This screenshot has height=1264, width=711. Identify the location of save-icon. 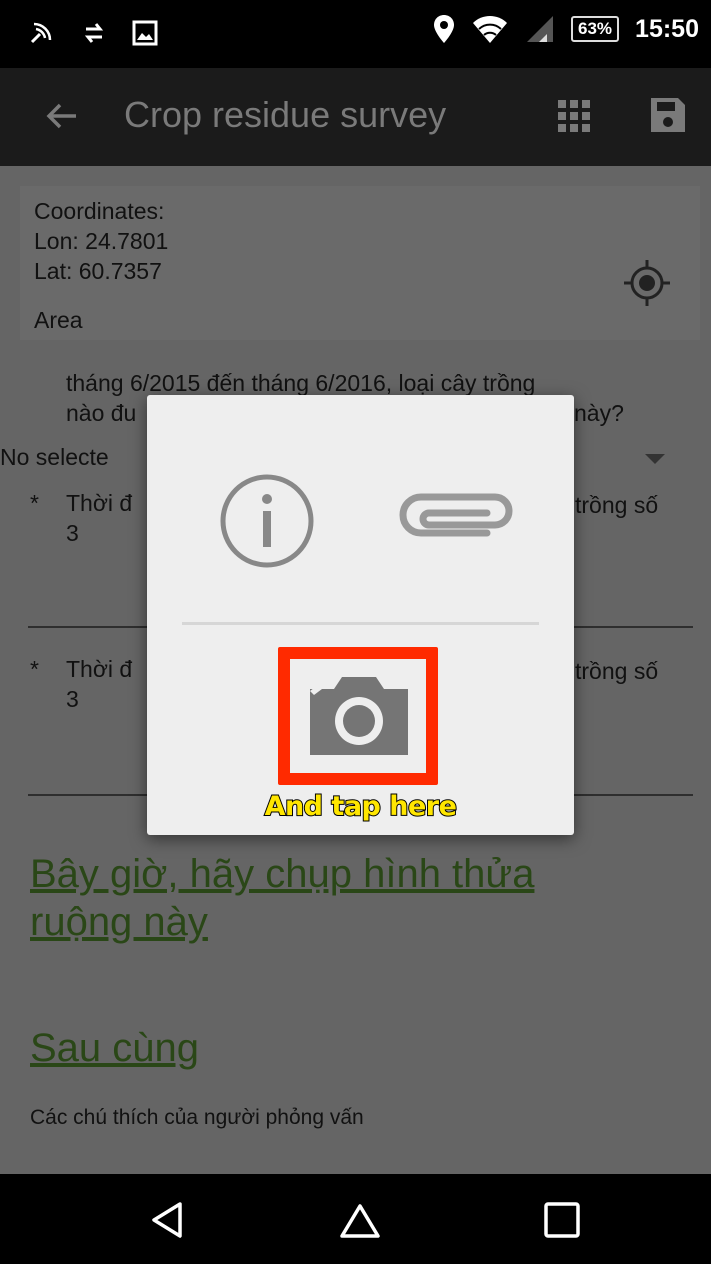
(668, 115).